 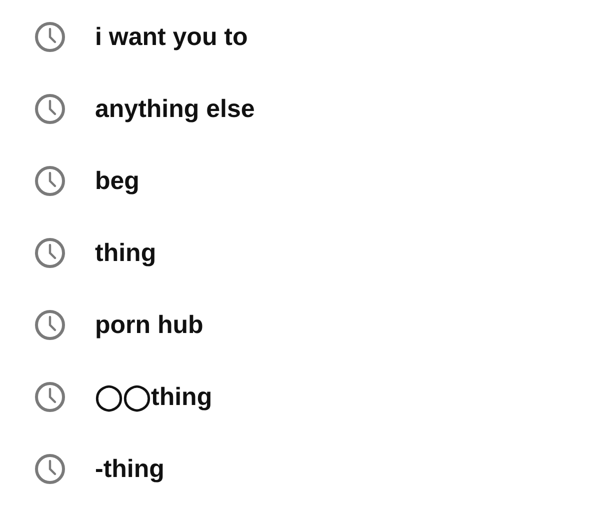 What do you see at coordinates (171, 37) in the screenshot?
I see `history-item: i want you to` at bounding box center [171, 37].